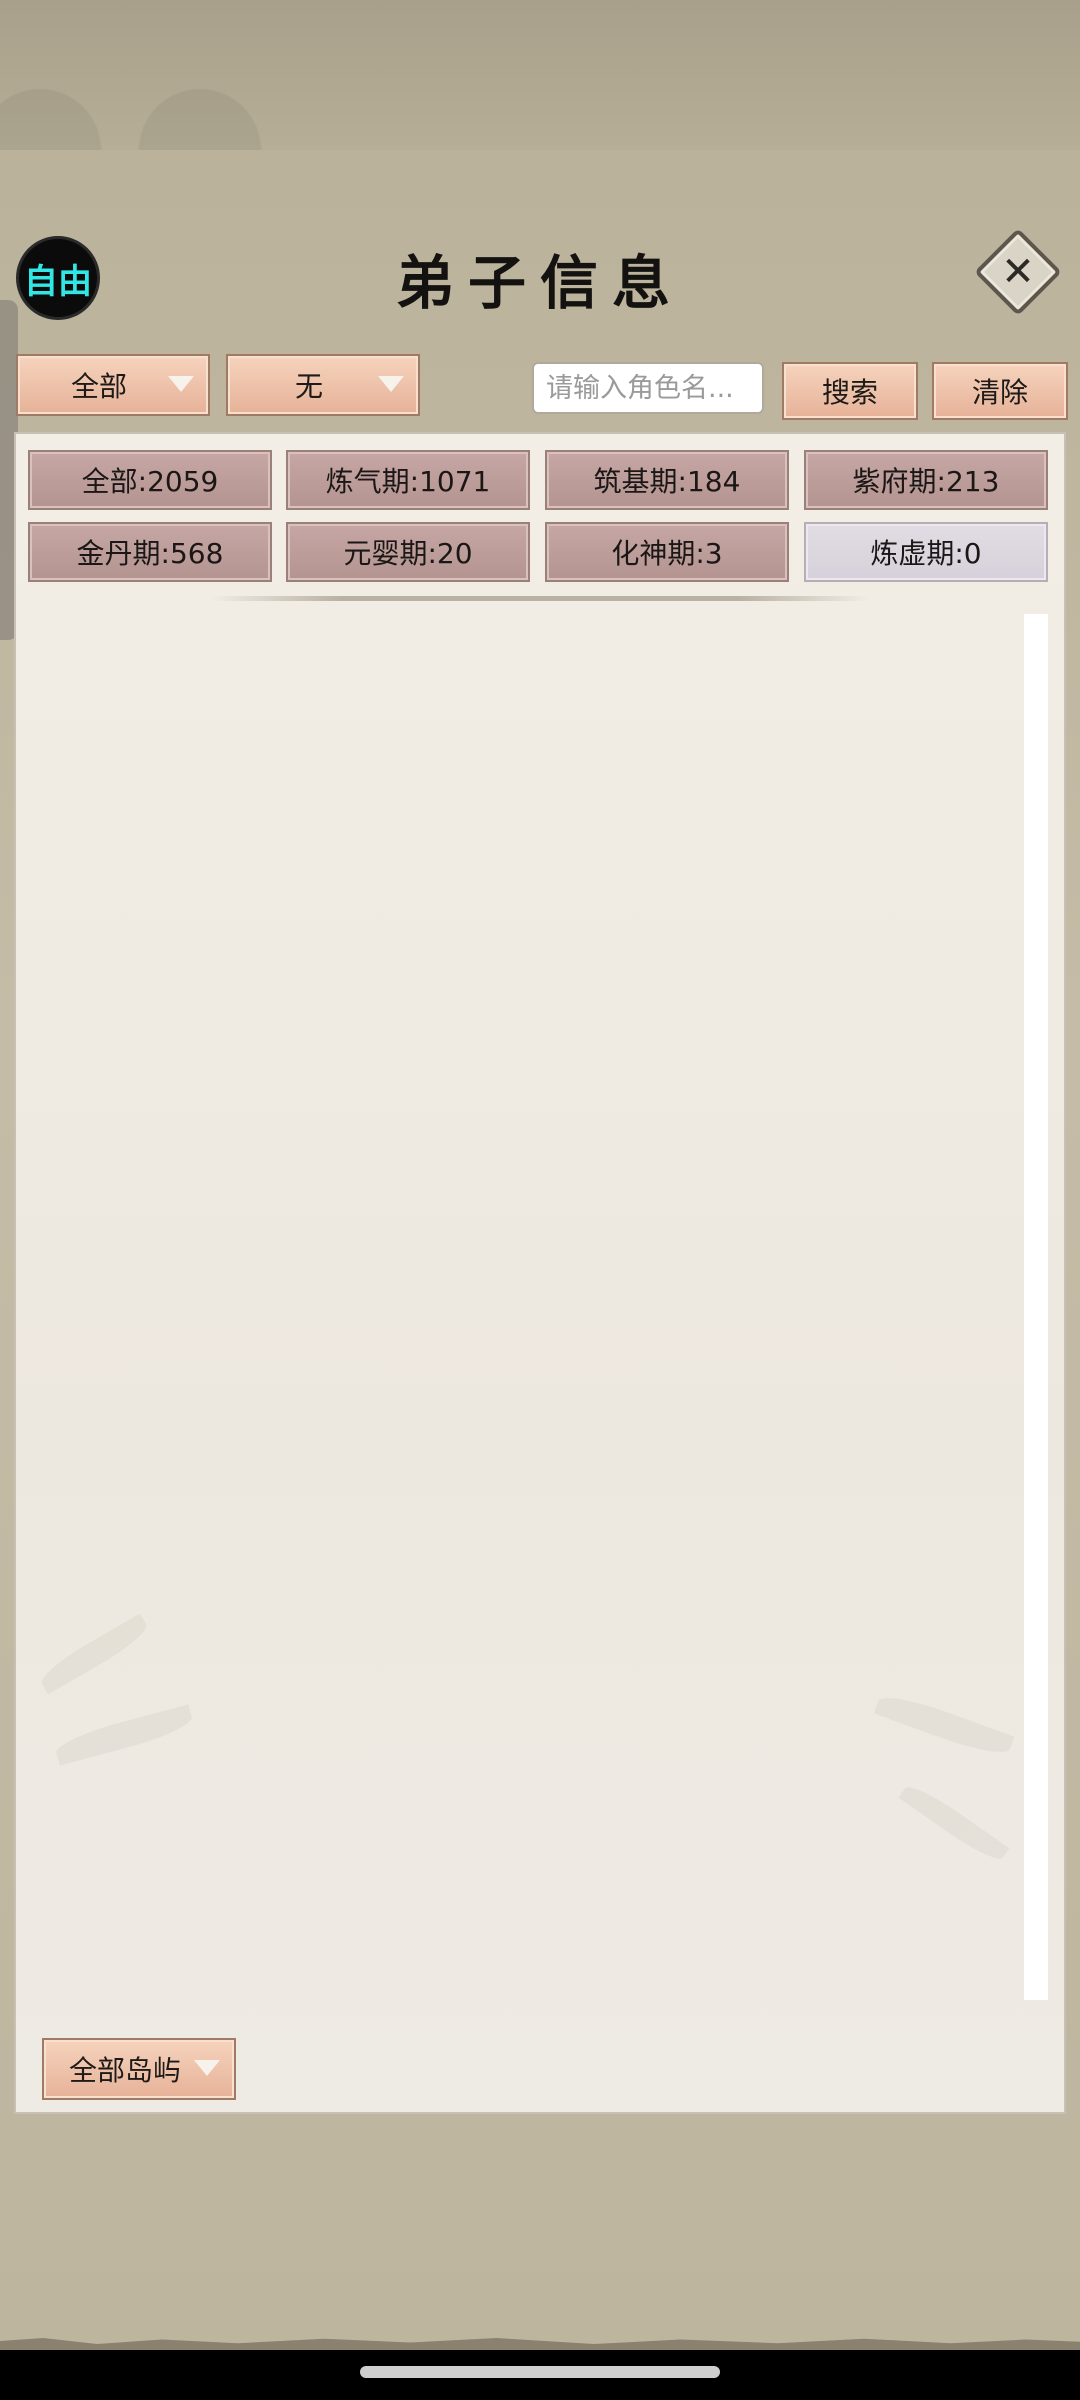  I want to click on top-decoration, so click(540, 78).